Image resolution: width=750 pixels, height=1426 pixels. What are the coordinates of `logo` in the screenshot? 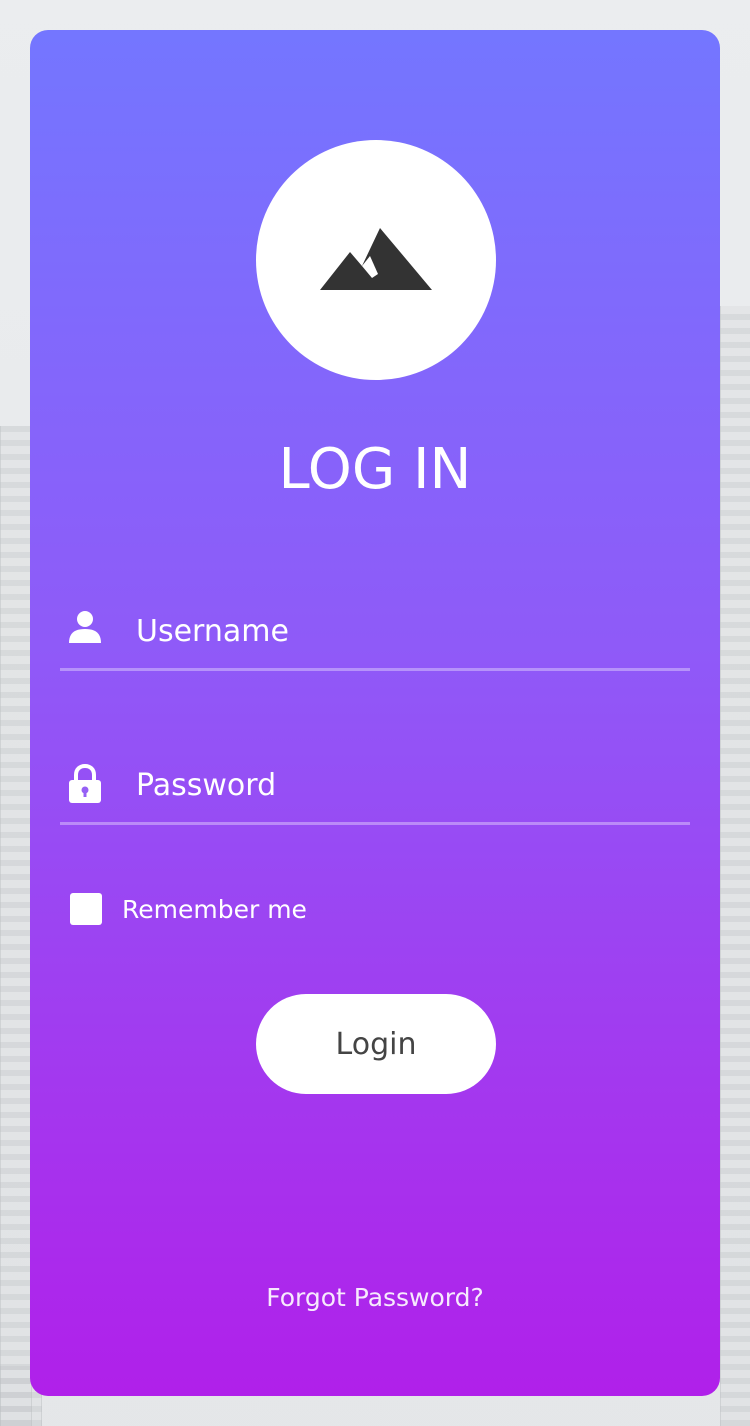 It's located at (376, 260).